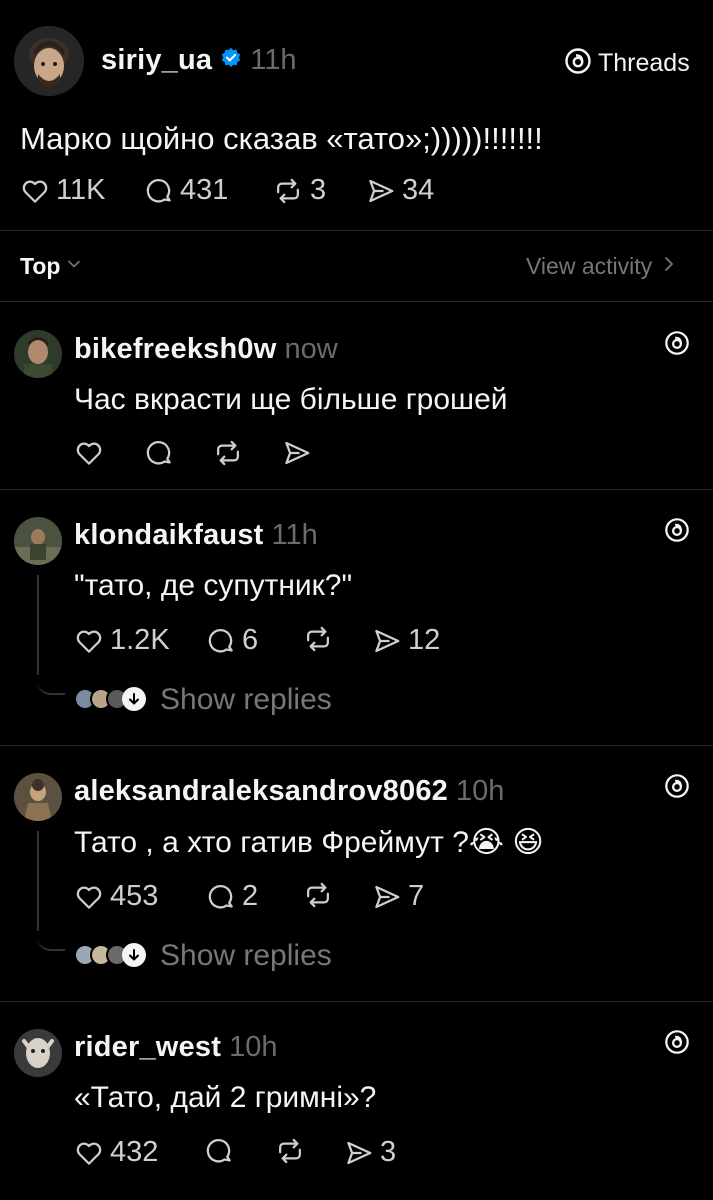 The width and height of the screenshot is (713, 1200). What do you see at coordinates (169, 535) in the screenshot?
I see `comment-username: klondaikfaust` at bounding box center [169, 535].